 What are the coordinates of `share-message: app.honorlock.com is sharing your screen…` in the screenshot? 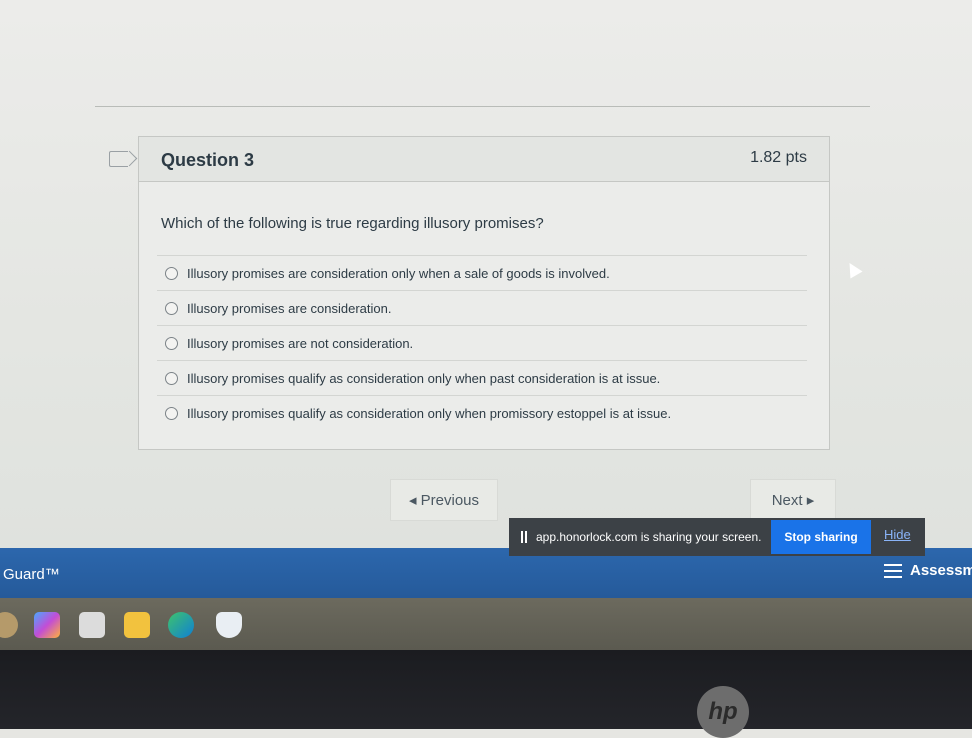 It's located at (649, 537).